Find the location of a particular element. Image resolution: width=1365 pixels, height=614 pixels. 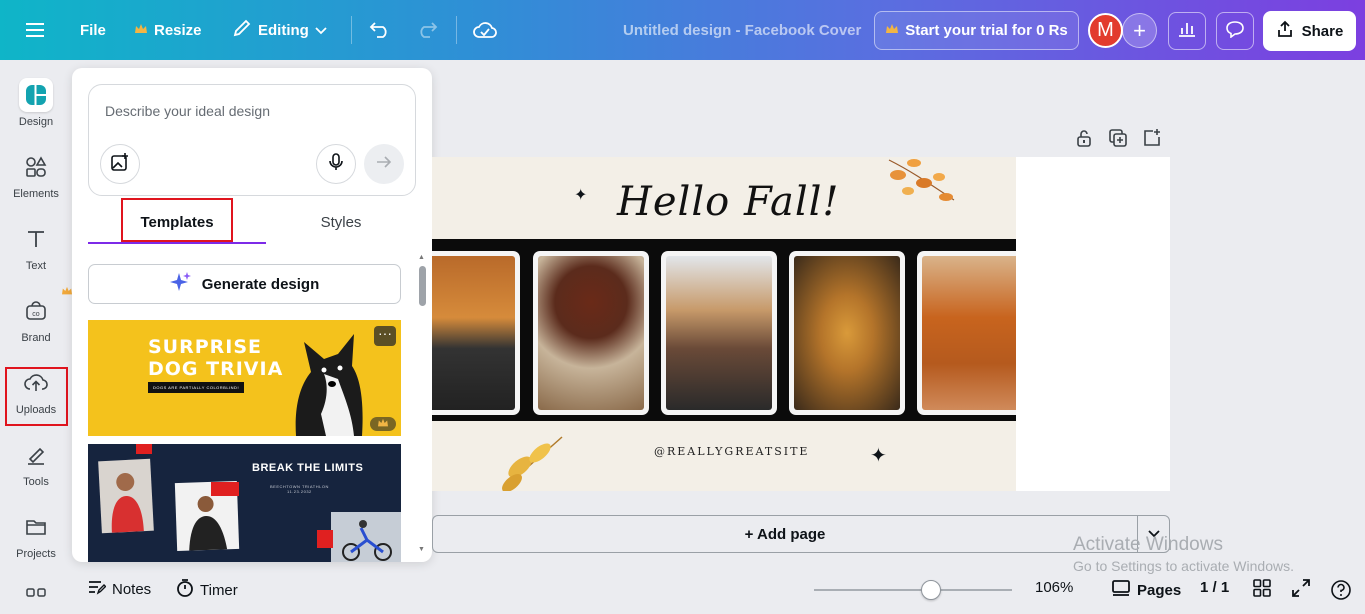

rail-item-projects: Projects is located at coordinates (36, 535).